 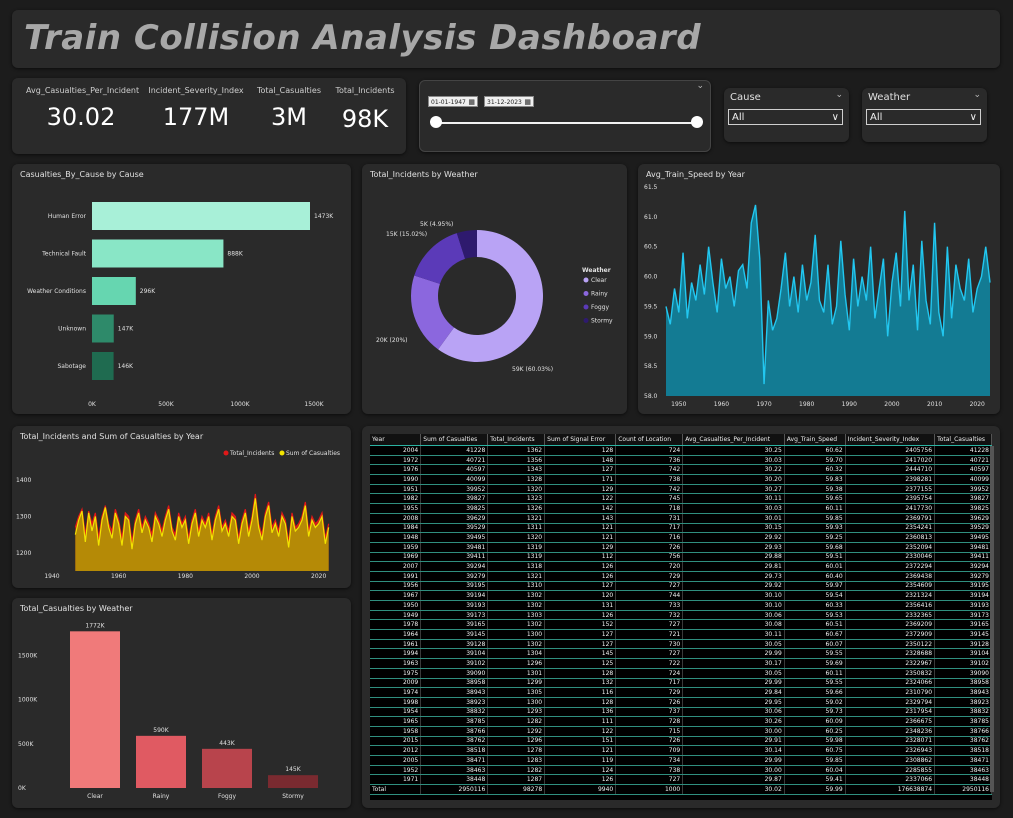 I want to click on table-cell: 2395754, so click(x=890, y=499).